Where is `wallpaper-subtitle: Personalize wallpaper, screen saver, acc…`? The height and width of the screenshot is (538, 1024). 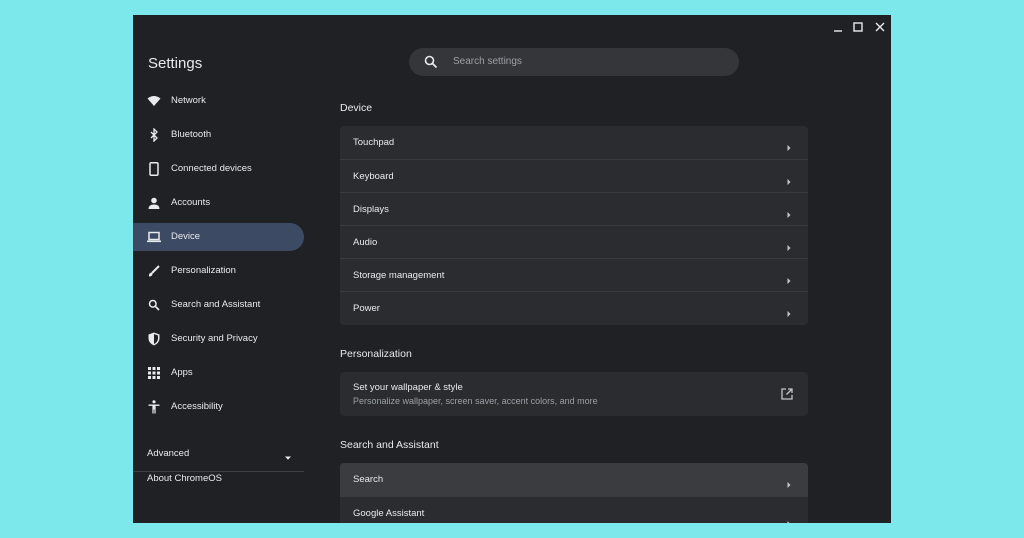
wallpaper-subtitle: Personalize wallpaper, screen saver, acc… is located at coordinates (475, 401).